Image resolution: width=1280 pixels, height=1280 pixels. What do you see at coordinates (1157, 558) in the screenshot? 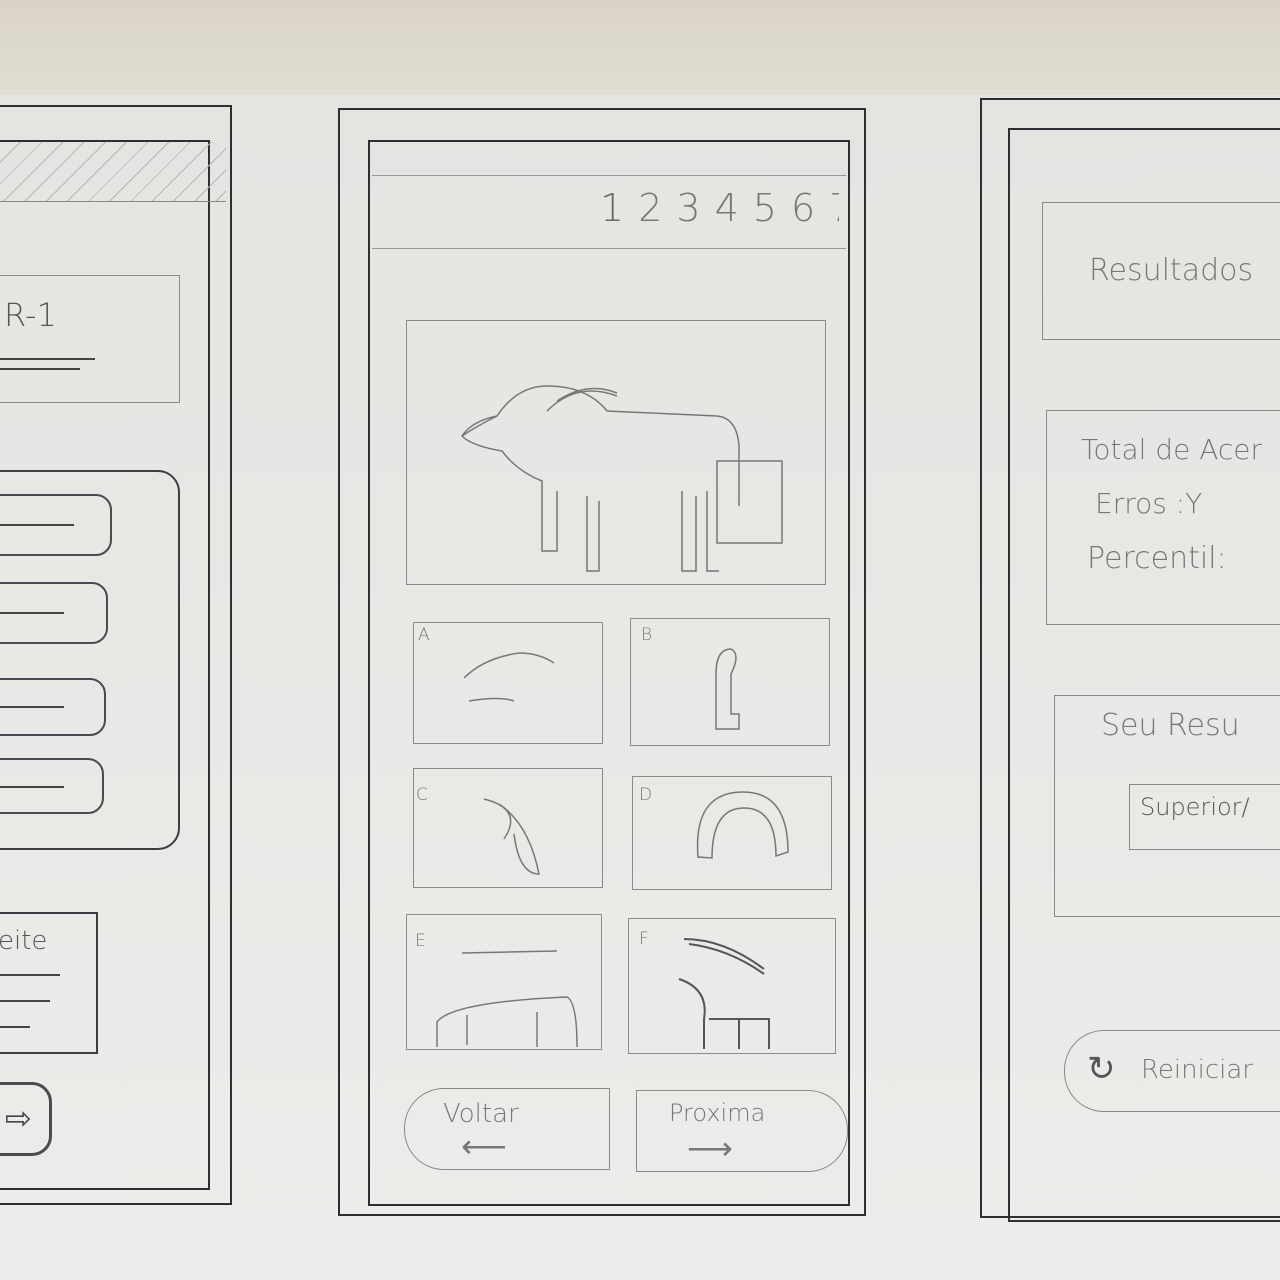
I see `percentile-label: Percentil:` at bounding box center [1157, 558].